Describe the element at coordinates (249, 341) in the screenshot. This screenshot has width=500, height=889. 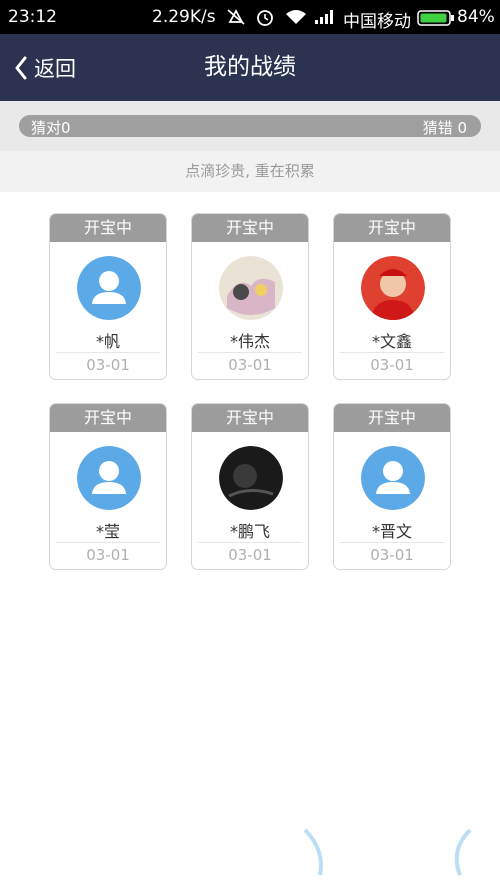
I see `user-name: *伟杰` at that location.